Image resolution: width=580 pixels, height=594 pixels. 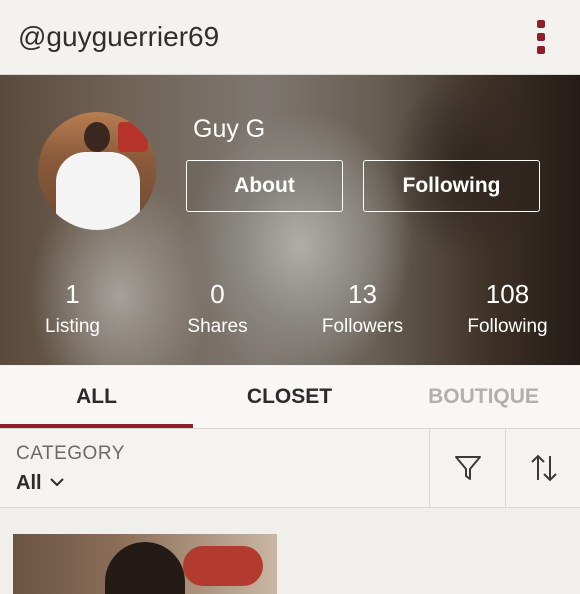 What do you see at coordinates (217, 326) in the screenshot?
I see `stat-label: Shares` at bounding box center [217, 326].